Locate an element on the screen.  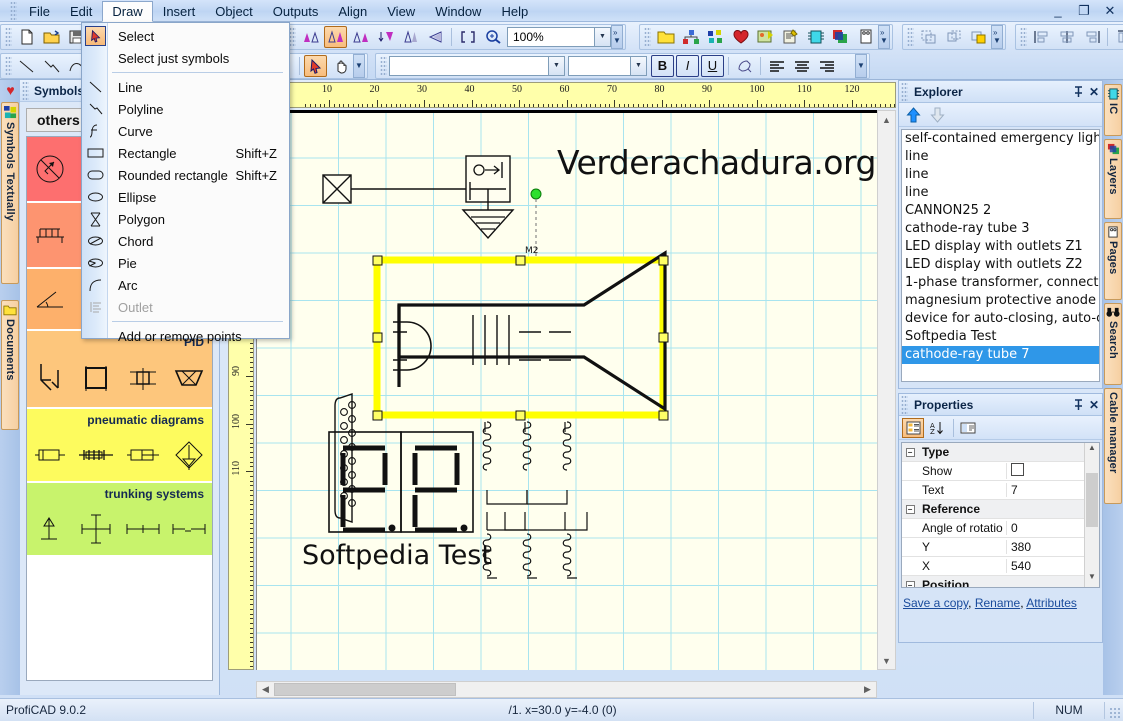
tab-cable-manager: Cable manager is located at coordinates (1113, 446).